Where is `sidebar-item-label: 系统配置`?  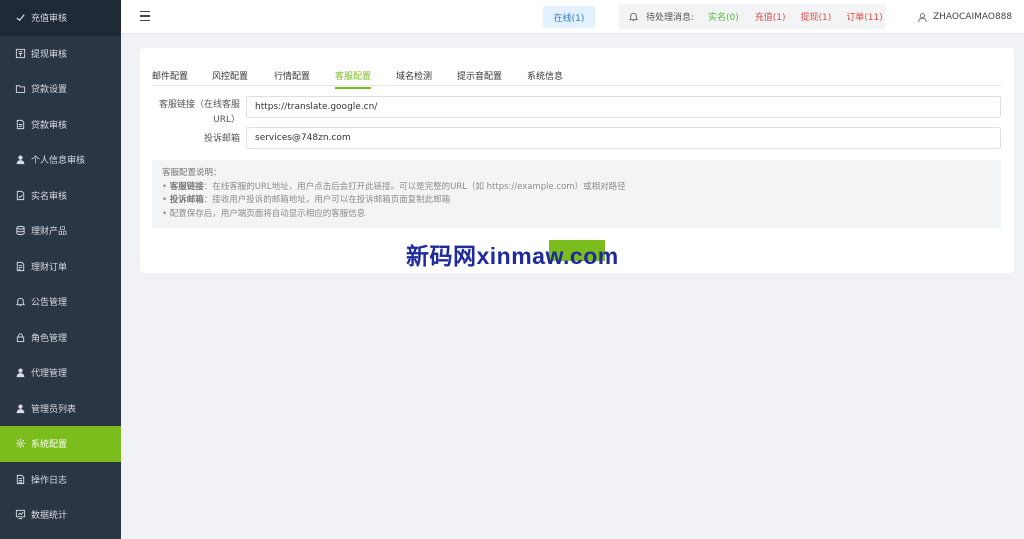 sidebar-item-label: 系统配置 is located at coordinates (49, 445).